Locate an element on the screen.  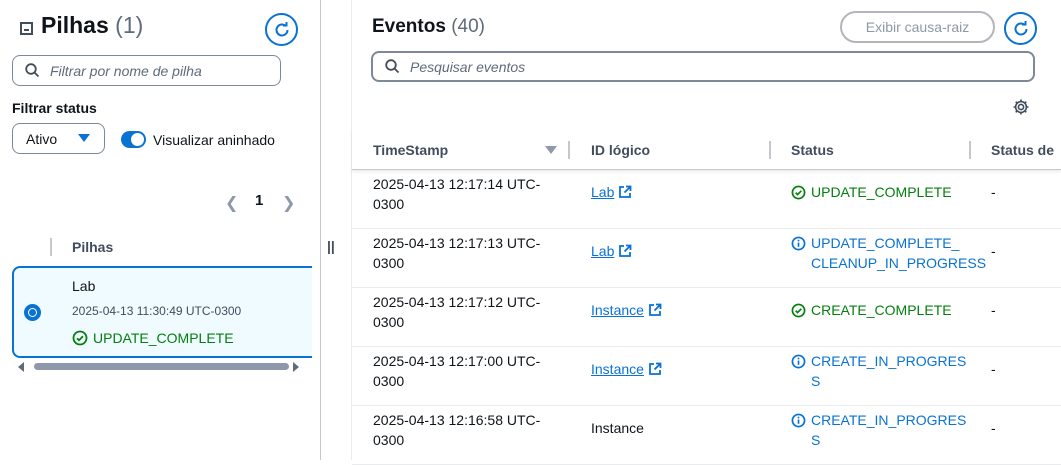
stack-name: Lab is located at coordinates (84, 286).